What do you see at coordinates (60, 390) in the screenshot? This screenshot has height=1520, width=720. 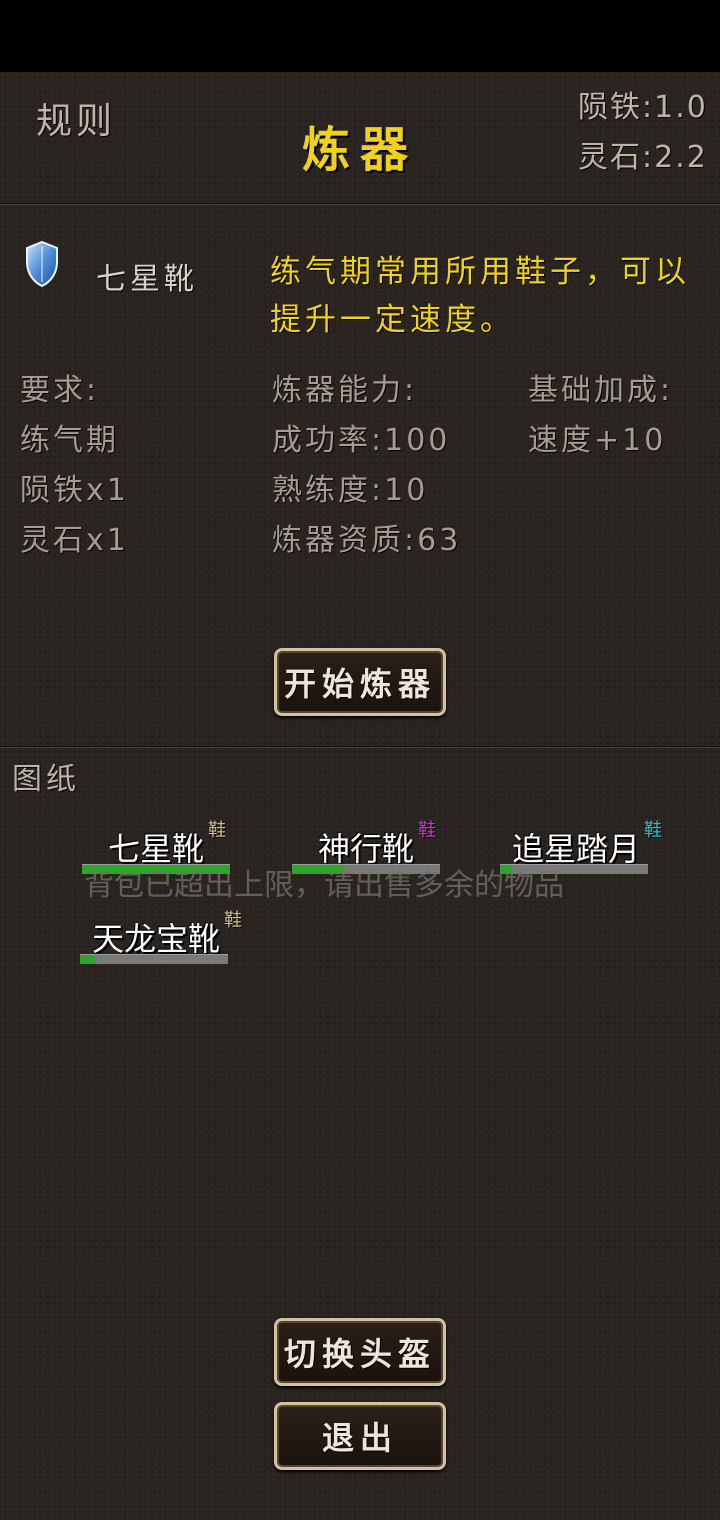 I see `requirements-heading: 要求:` at bounding box center [60, 390].